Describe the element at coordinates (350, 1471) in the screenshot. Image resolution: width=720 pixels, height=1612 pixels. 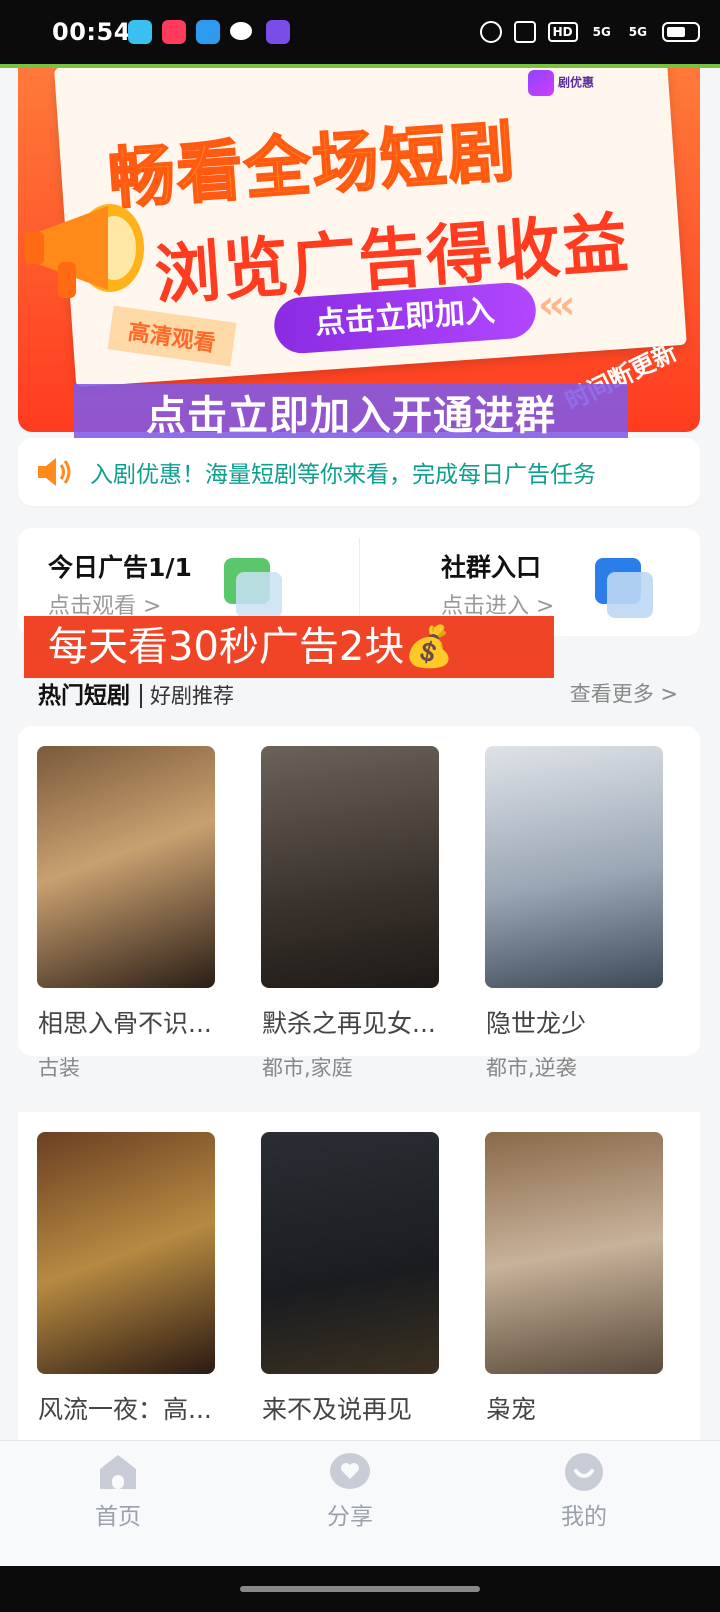
I see `heart-chat-icon` at that location.